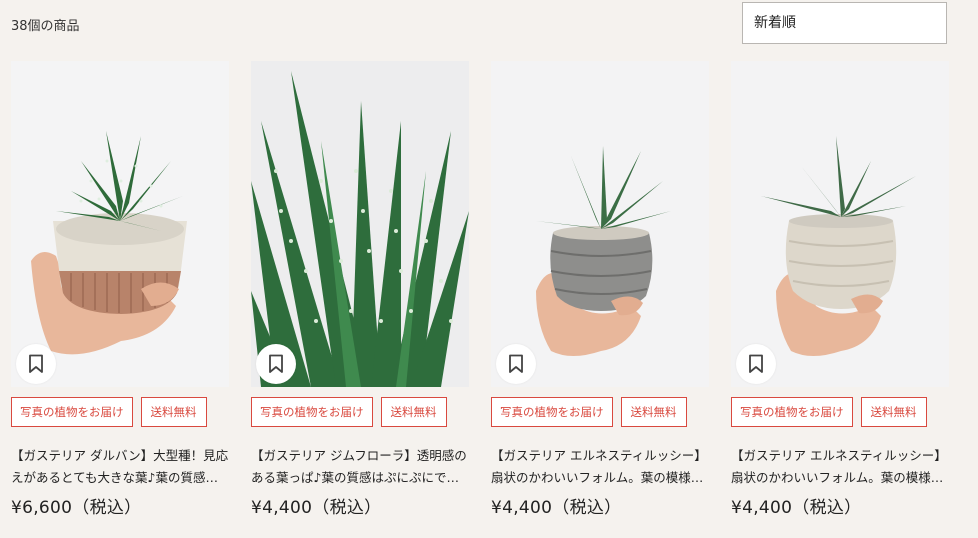  What do you see at coordinates (844, 23) in the screenshot?
I see `sort-select: 新着順` at bounding box center [844, 23].